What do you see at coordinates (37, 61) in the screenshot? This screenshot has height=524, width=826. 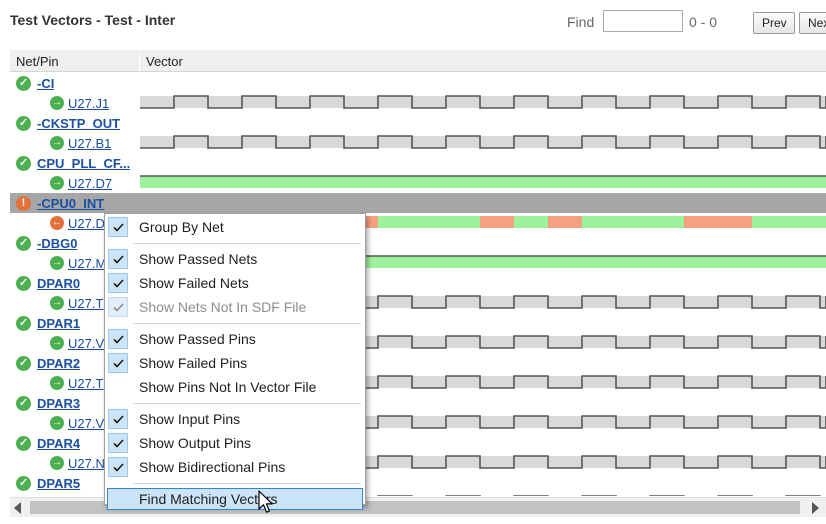 I see `column-header-net-pin: Net/Pin` at bounding box center [37, 61].